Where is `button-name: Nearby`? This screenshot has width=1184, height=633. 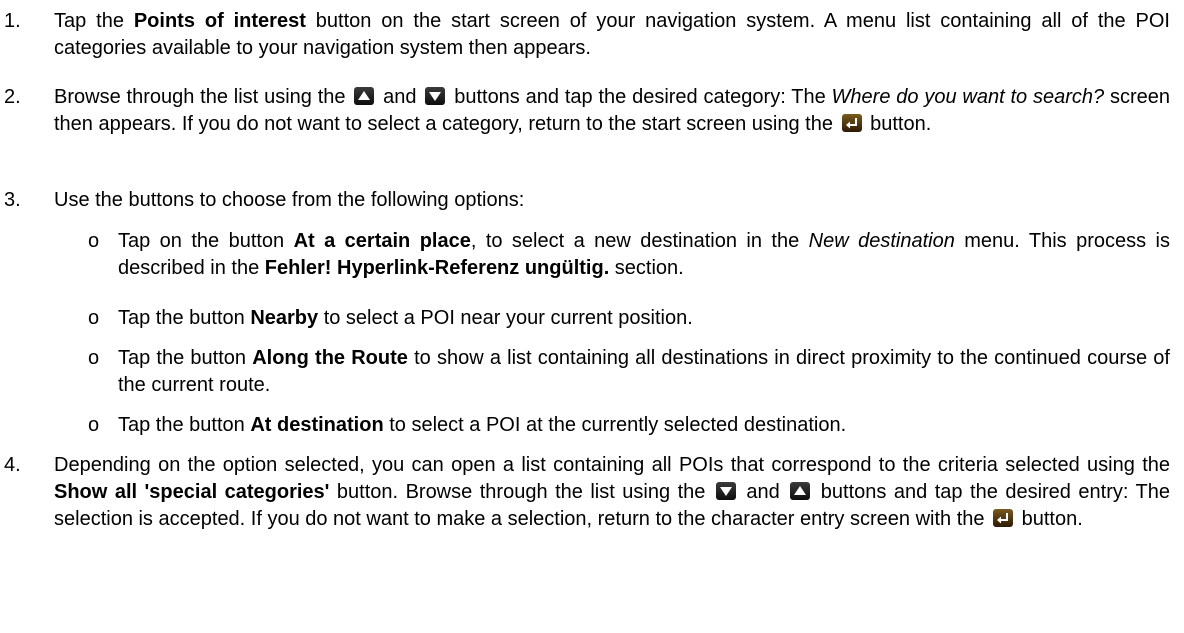 button-name: Nearby is located at coordinates (284, 318).